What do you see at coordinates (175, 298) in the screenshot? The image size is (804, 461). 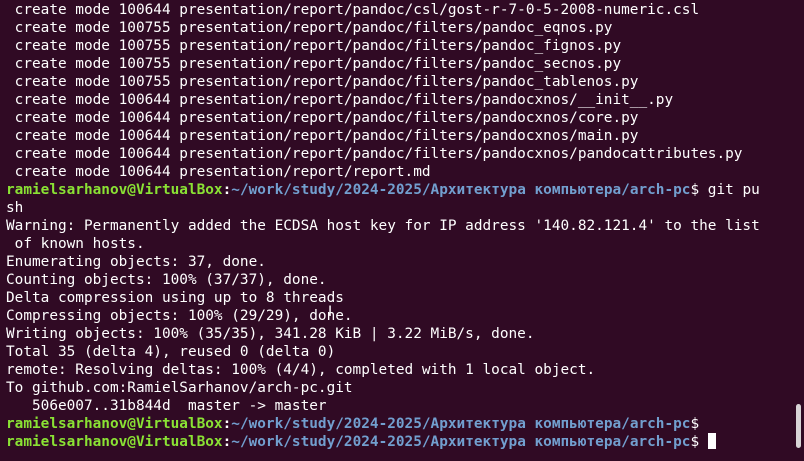 I see `output-line: Delta compression using up to 8 threads` at bounding box center [175, 298].